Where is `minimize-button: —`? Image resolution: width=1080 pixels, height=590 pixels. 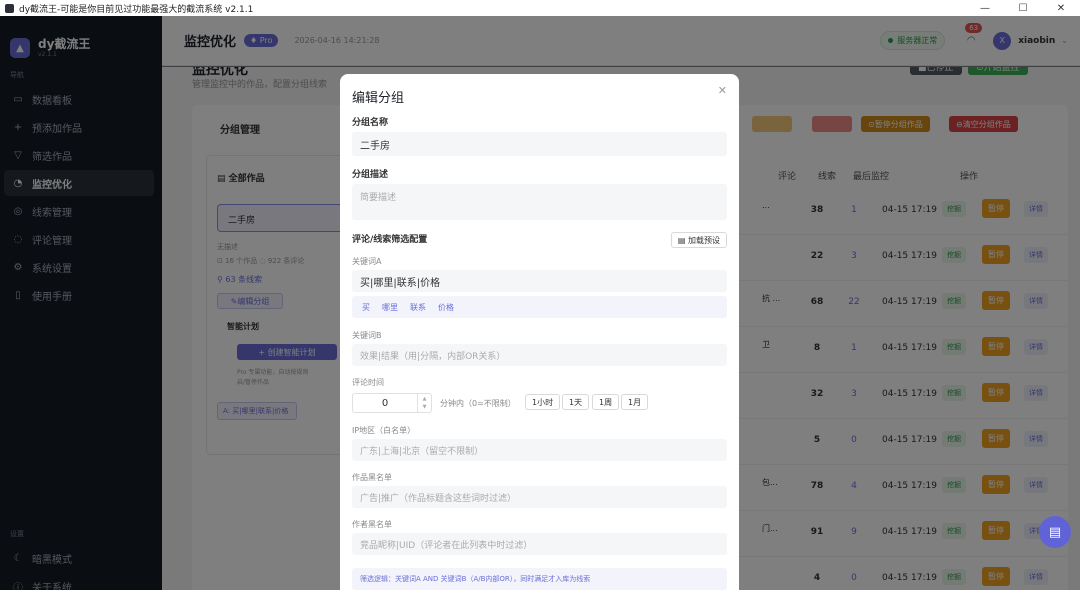 minimize-button: — is located at coordinates (985, 8).